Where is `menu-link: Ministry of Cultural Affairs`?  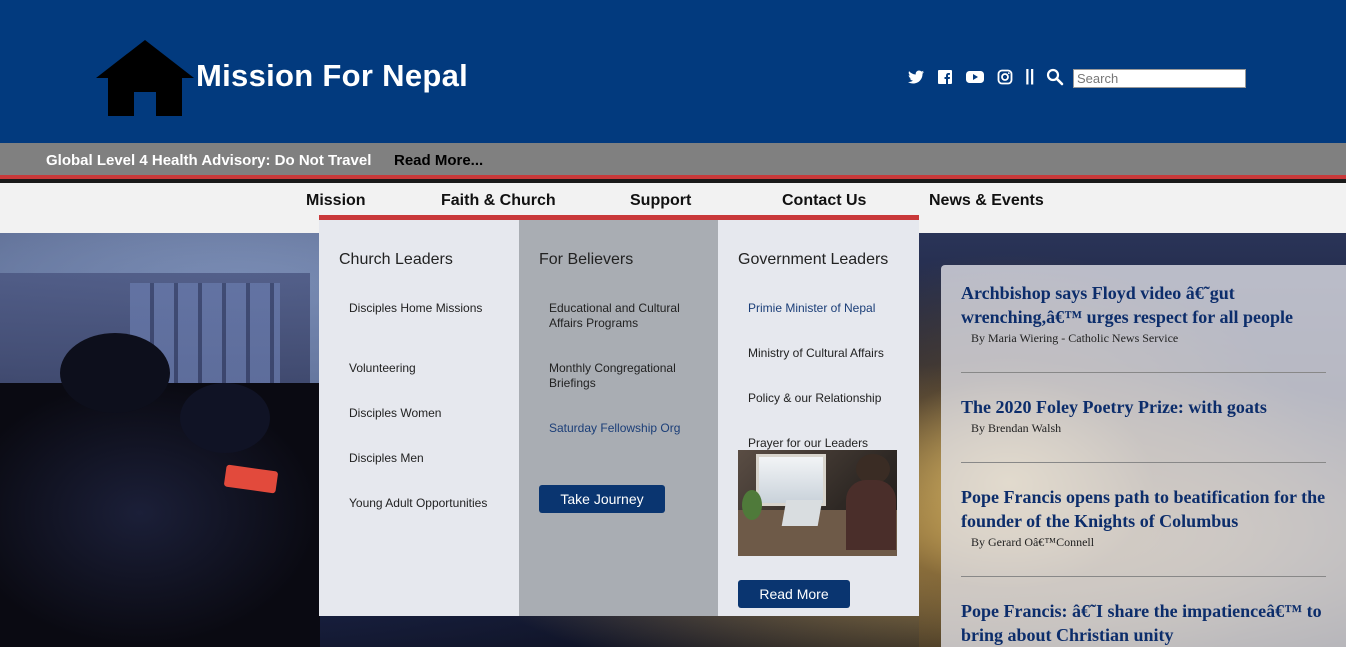 menu-link: Ministry of Cultural Affairs is located at coordinates (823, 353).